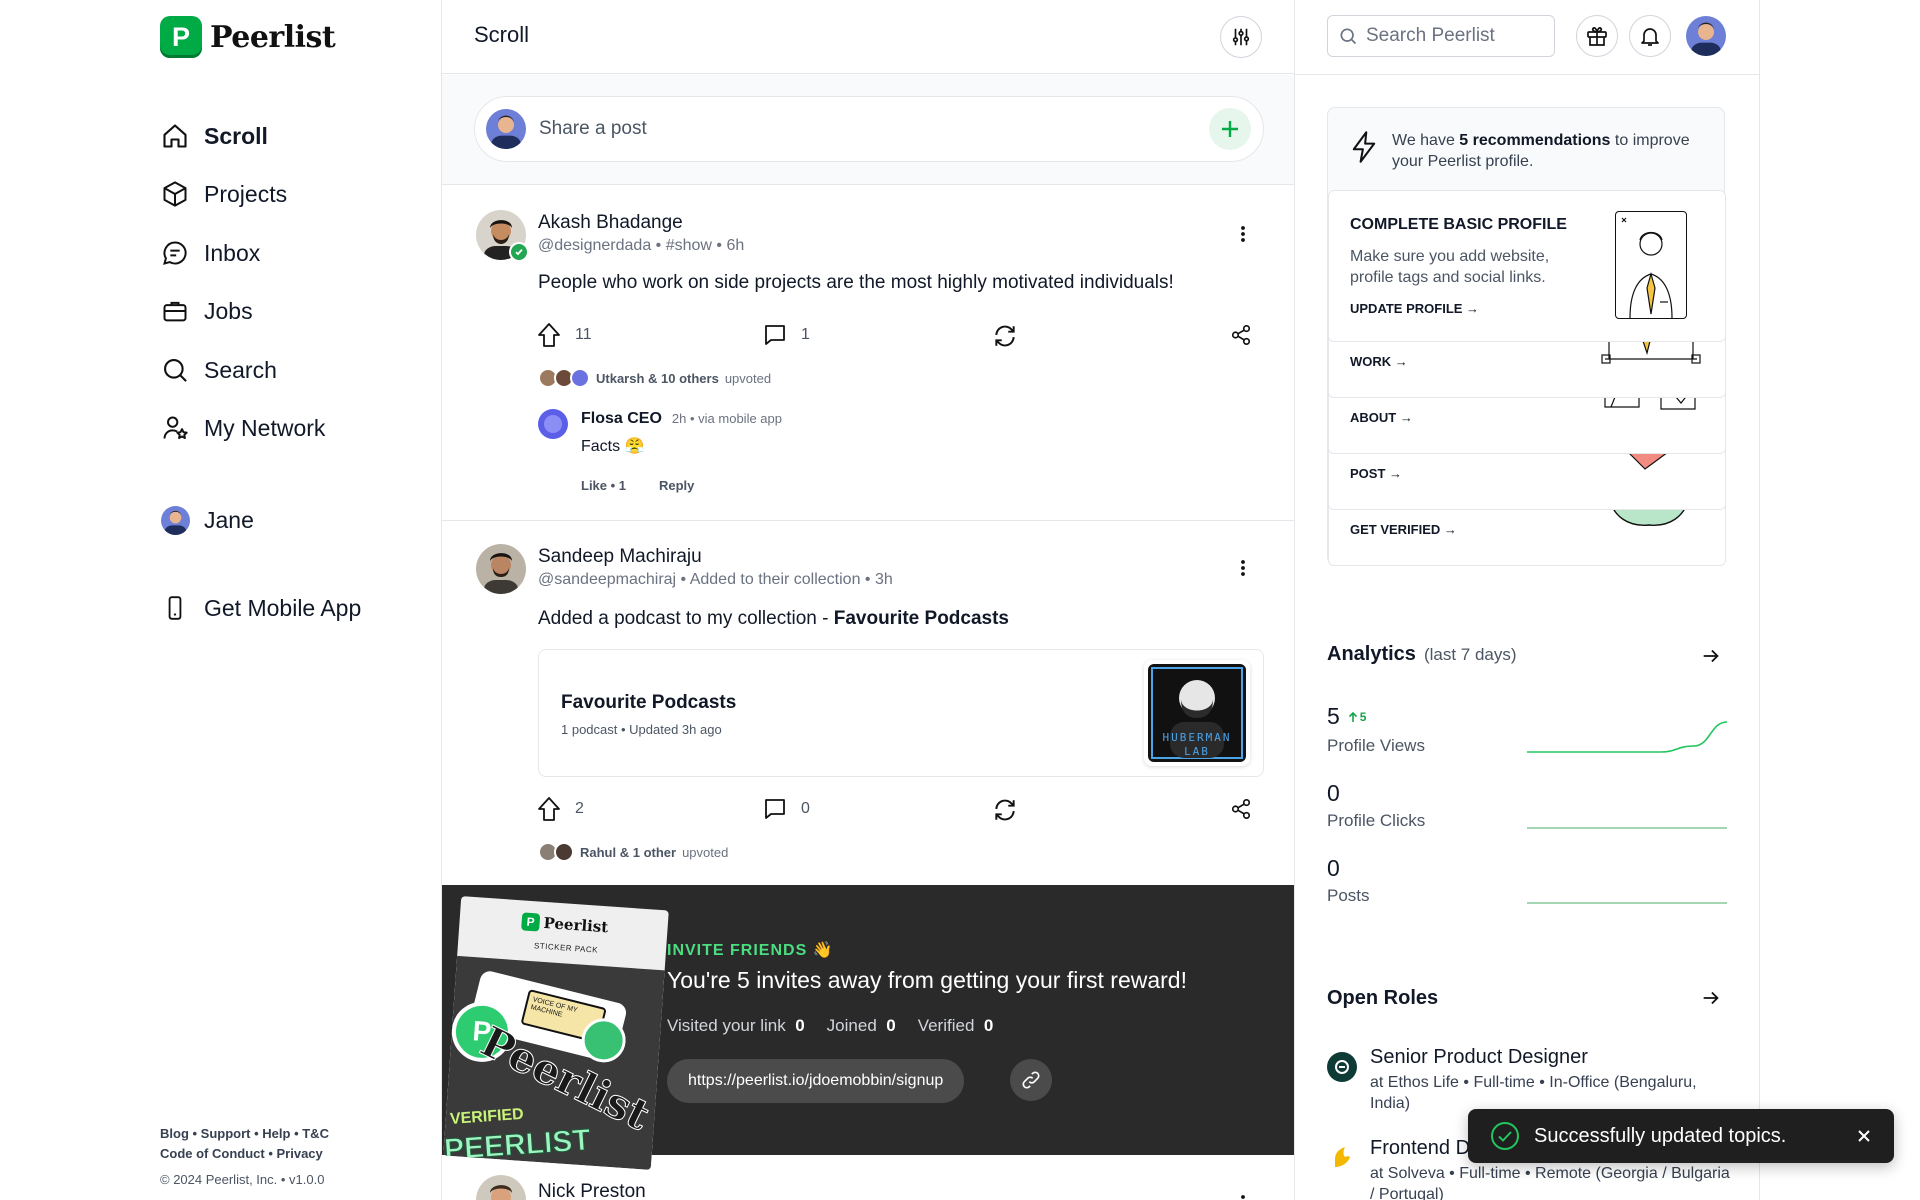 This screenshot has height=1200, width=1920. What do you see at coordinates (786, 335) in the screenshot?
I see `comment-button: 1` at bounding box center [786, 335].